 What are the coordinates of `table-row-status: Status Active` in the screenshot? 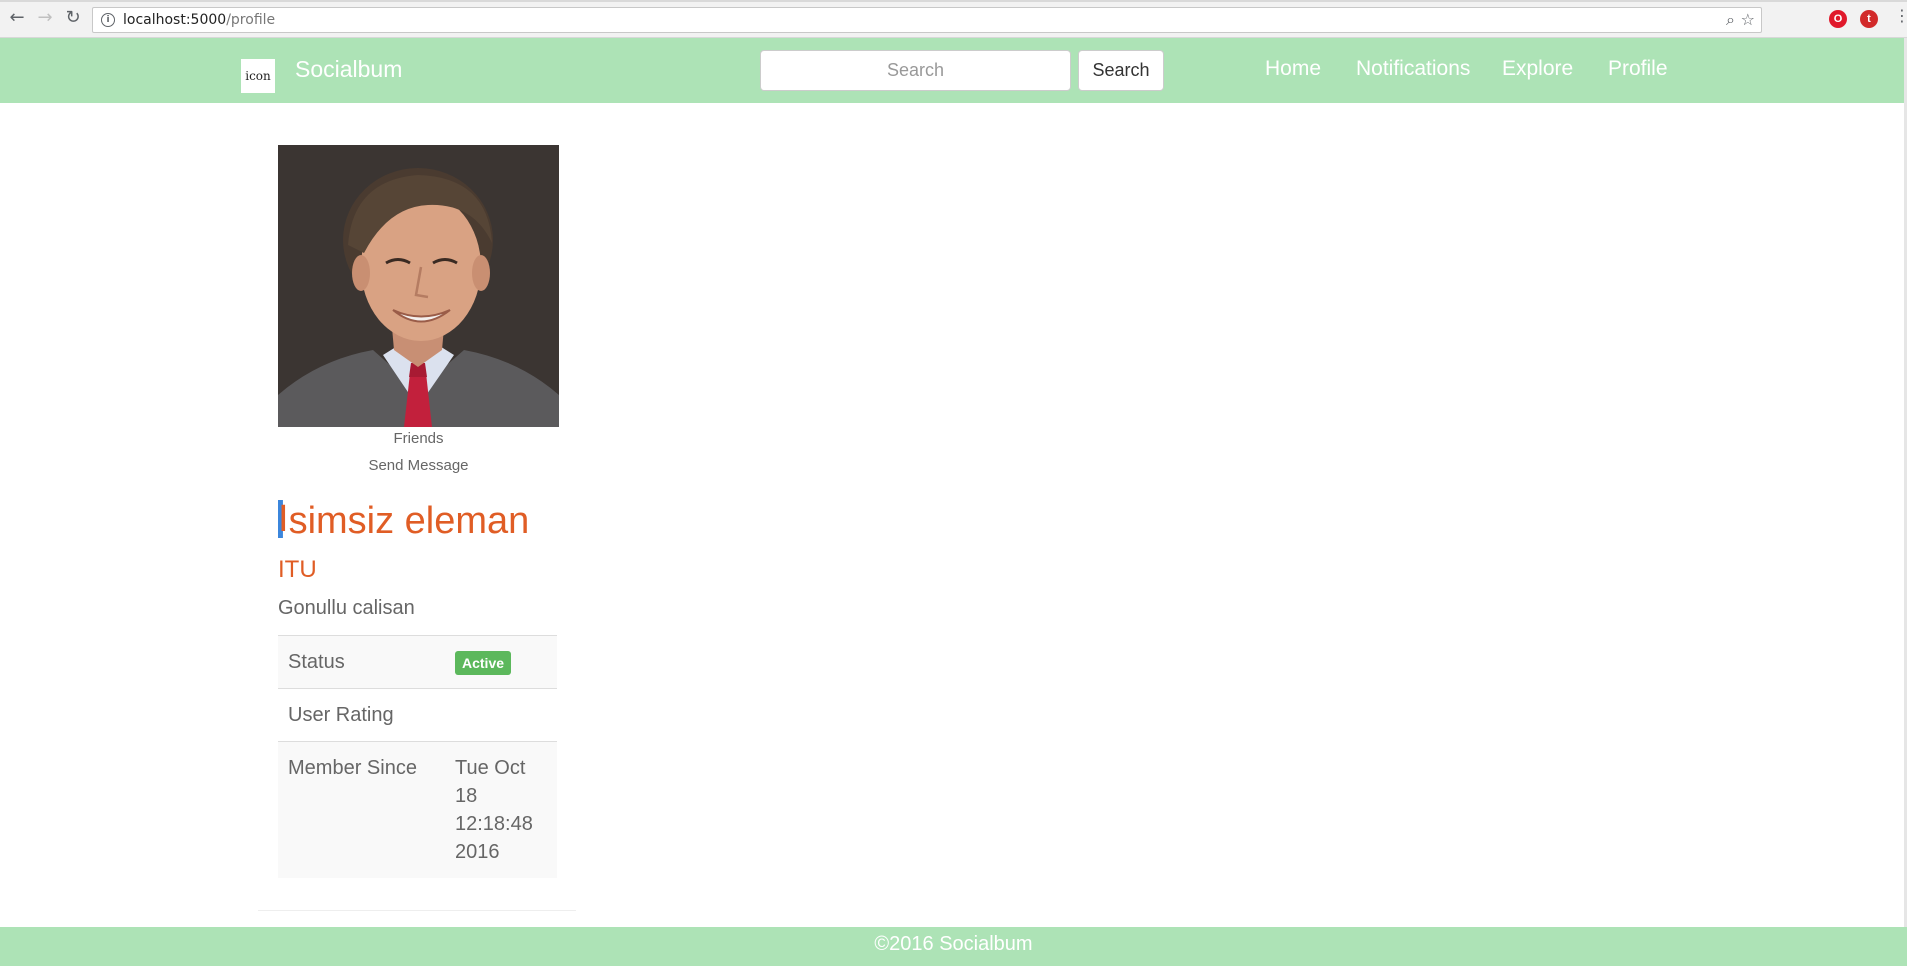 It's located at (417, 662).